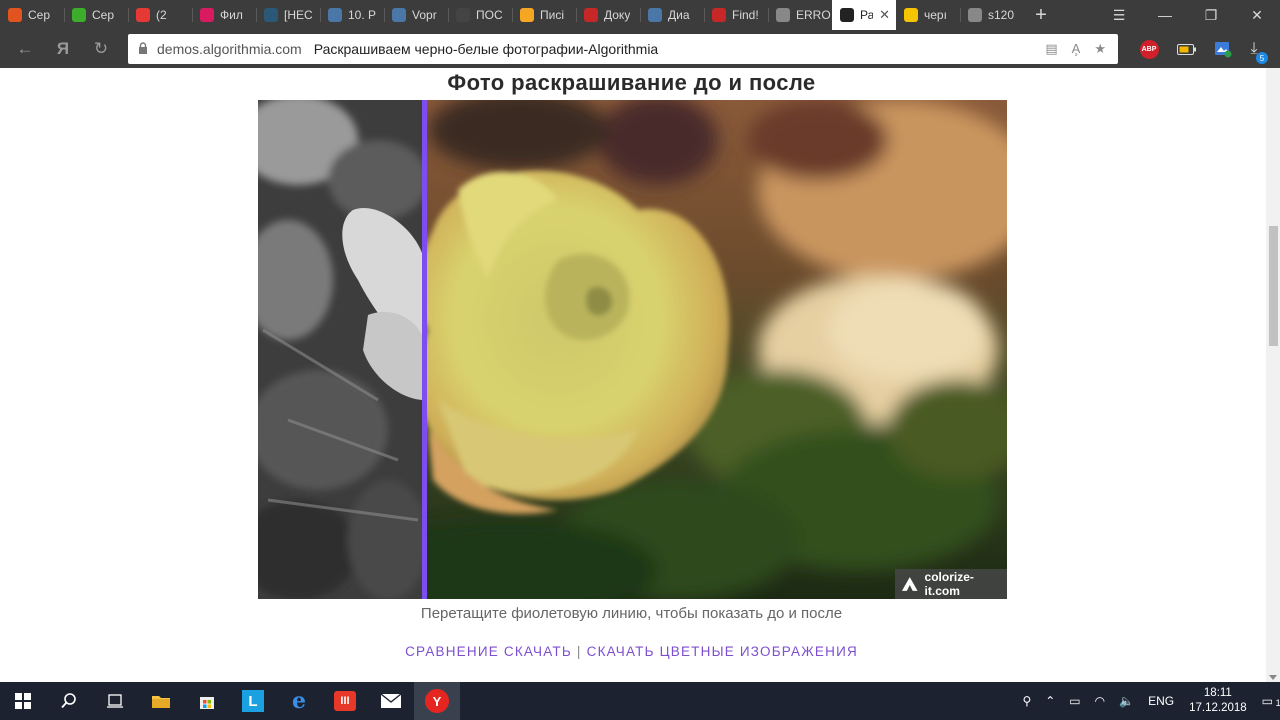  I want to click on lock-icon, so click(143, 49).